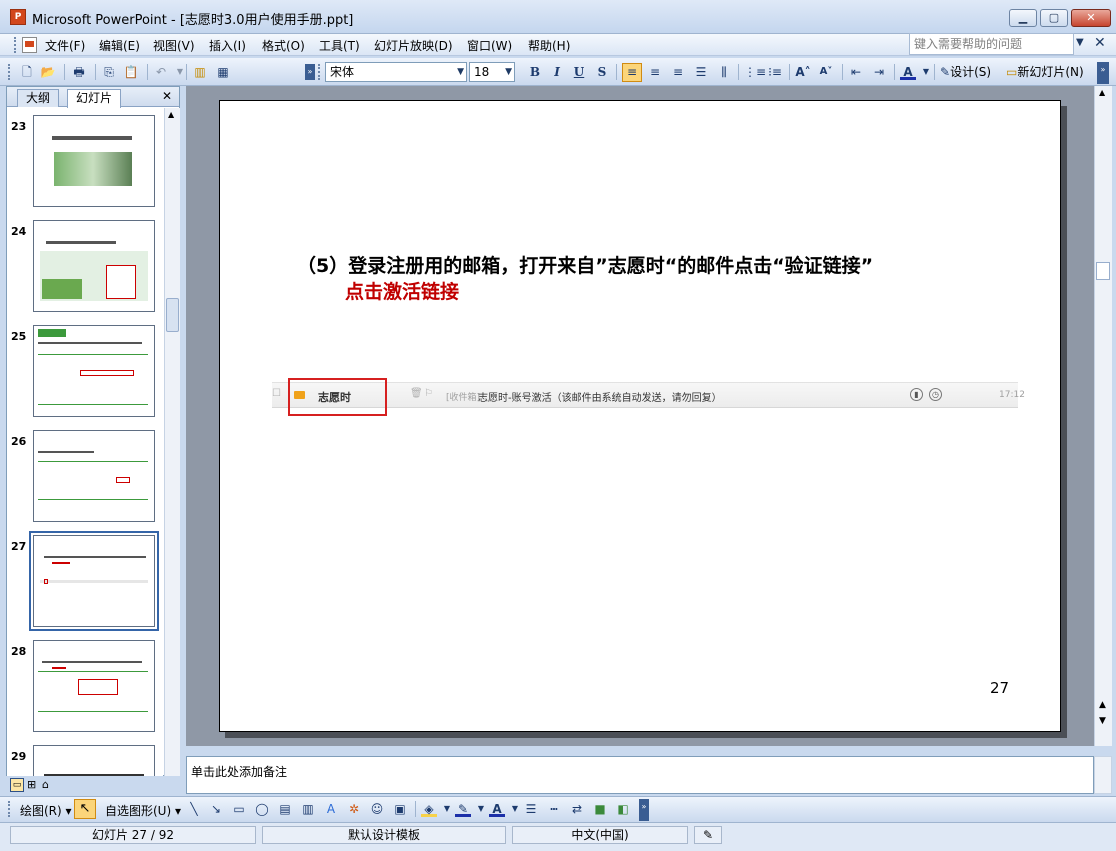 This screenshot has height=851, width=1116. Describe the element at coordinates (65, 45) in the screenshot. I see `menu-file: 文件(F)` at that location.